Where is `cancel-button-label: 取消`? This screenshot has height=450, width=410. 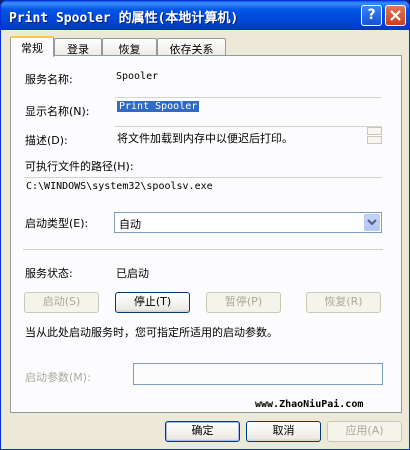
cancel-button-label: 取消 is located at coordinates (283, 430).